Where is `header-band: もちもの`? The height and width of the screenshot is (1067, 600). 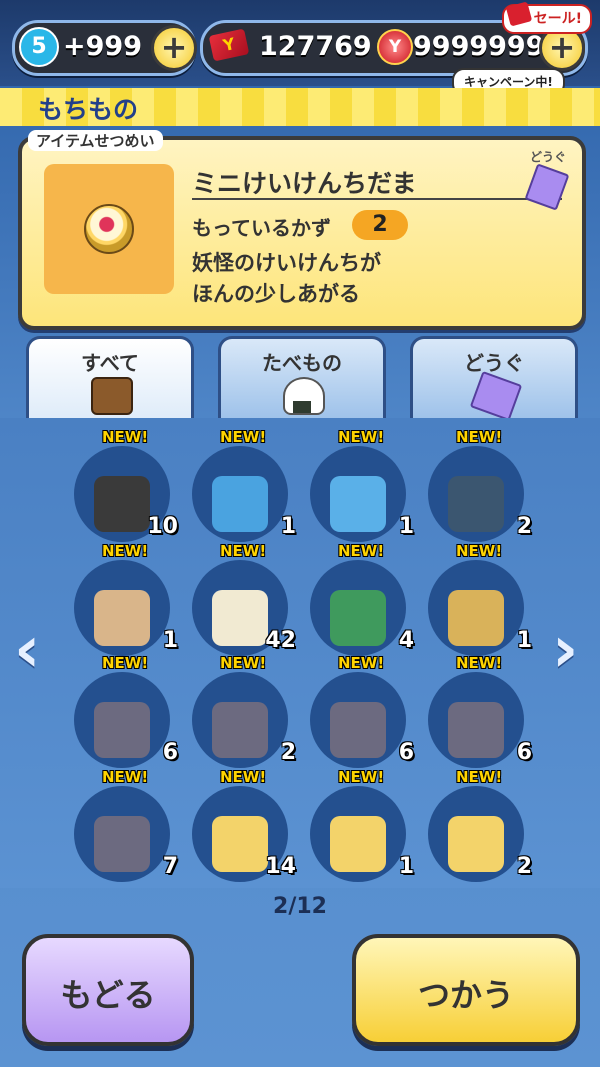
header-band: もちもの is located at coordinates (300, 107).